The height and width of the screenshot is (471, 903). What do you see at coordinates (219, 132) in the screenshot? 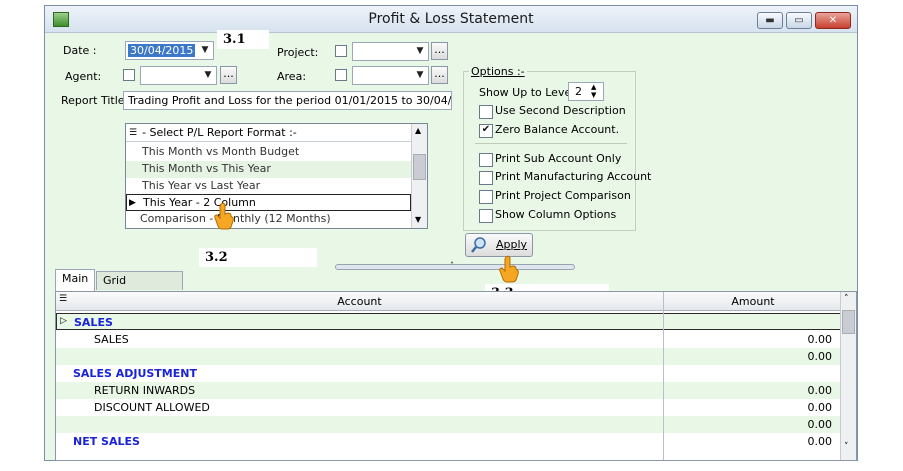
I see `list-header-text: - Select P/L Report Format :-` at bounding box center [219, 132].